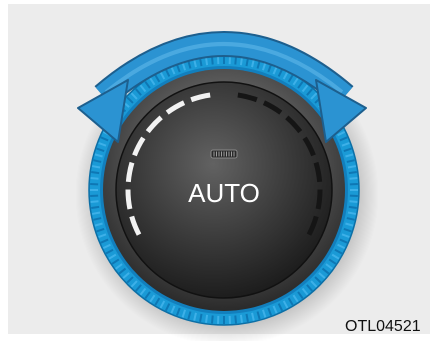  What do you see at coordinates (224, 154) in the screenshot?
I see `auto-indicator-lamp-icon` at bounding box center [224, 154].